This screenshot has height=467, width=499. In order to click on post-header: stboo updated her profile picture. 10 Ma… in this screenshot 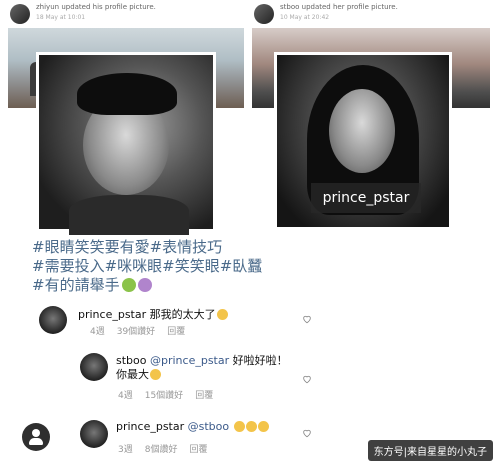, I will do `click(371, 14)`.